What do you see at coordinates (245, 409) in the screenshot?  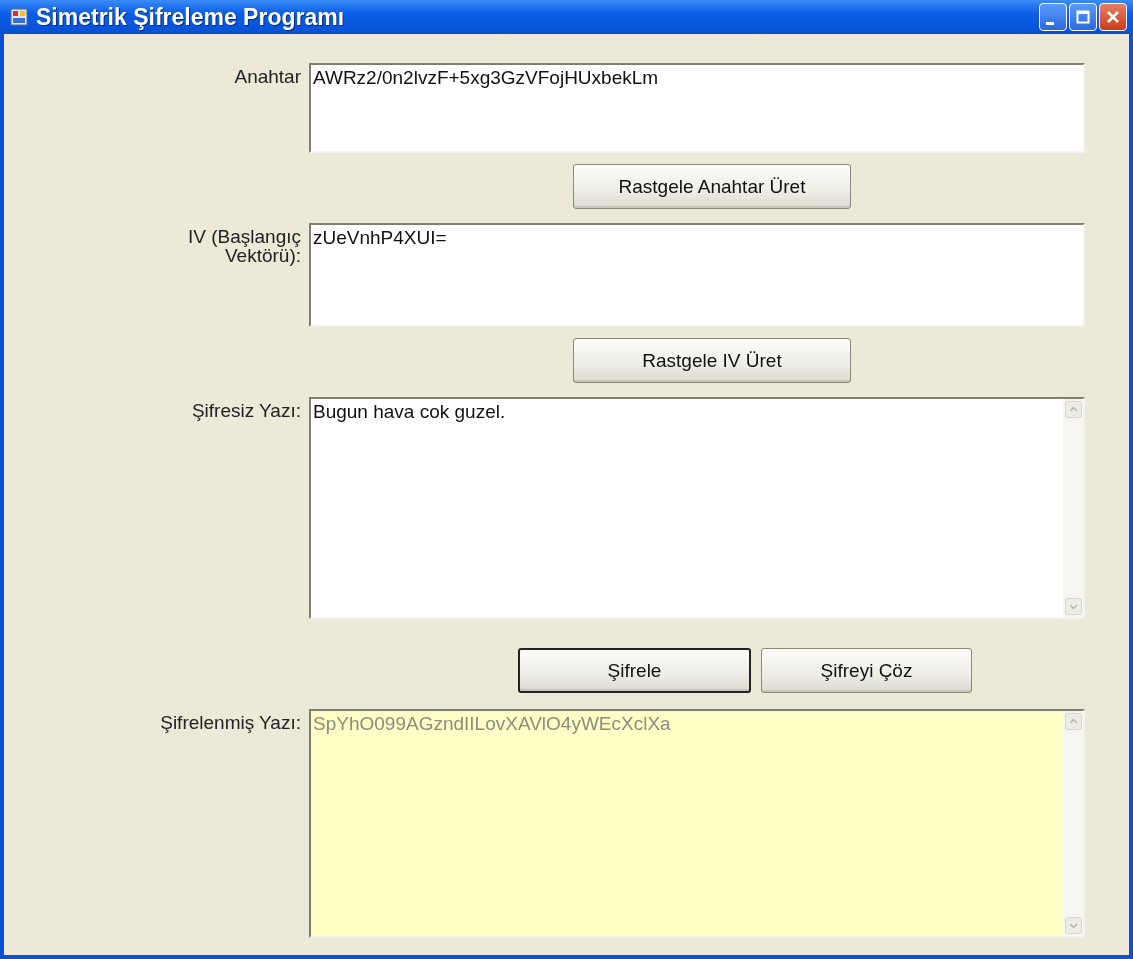 I see `field-label: Şifresiz Yazı:` at bounding box center [245, 409].